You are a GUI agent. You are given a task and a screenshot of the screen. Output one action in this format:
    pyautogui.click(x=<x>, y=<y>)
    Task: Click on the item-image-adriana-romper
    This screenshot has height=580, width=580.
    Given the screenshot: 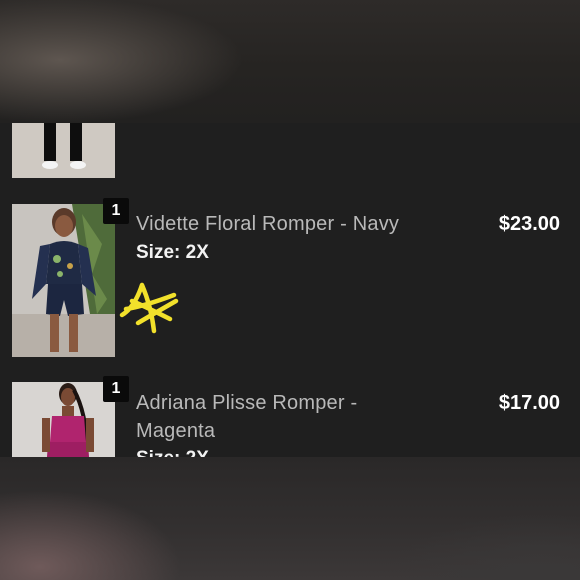 What is the action you would take?
    pyautogui.click(x=63, y=419)
    